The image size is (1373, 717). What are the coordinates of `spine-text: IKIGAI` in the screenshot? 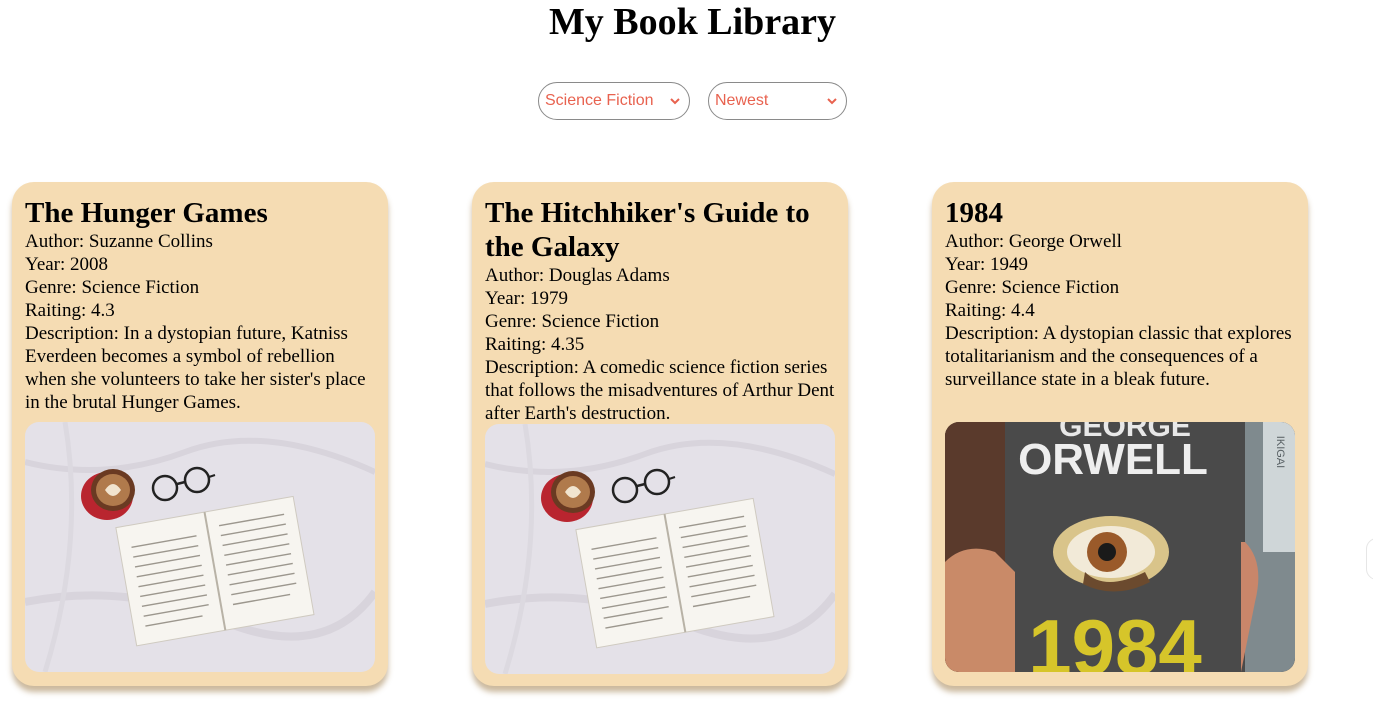 It's located at (1280, 452).